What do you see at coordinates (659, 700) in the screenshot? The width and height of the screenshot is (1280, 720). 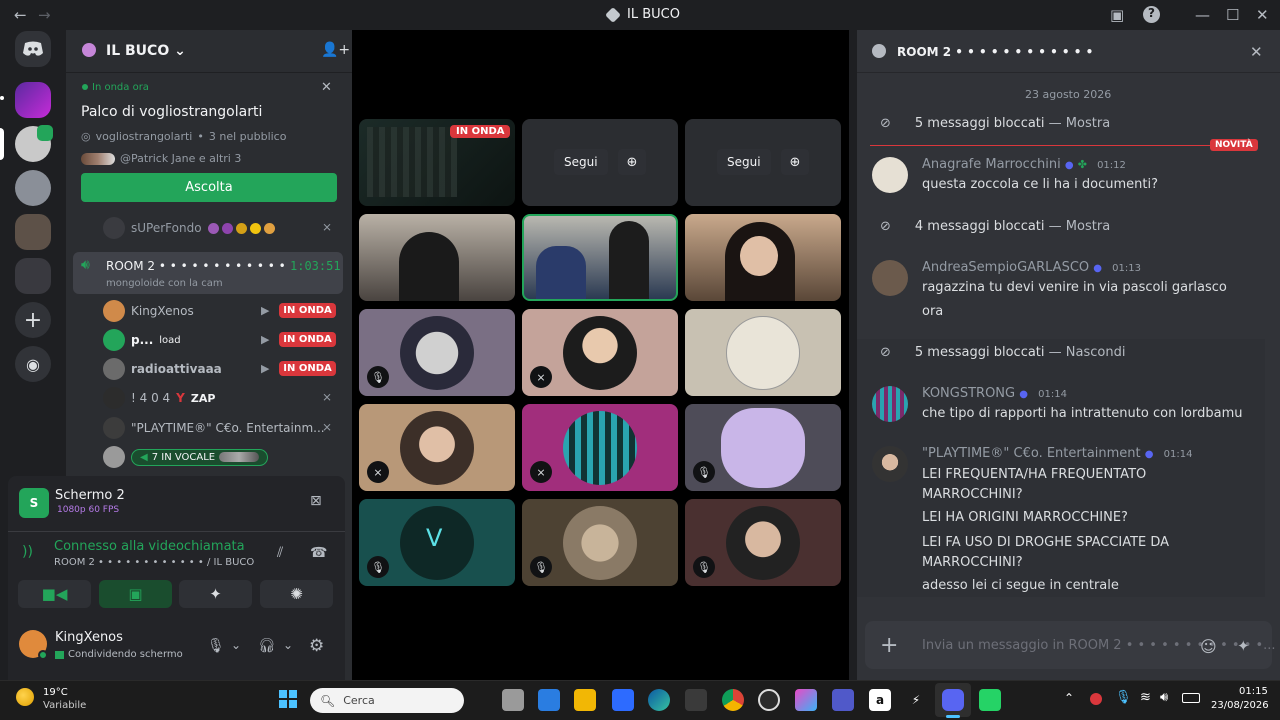 I see `edge-icon` at bounding box center [659, 700].